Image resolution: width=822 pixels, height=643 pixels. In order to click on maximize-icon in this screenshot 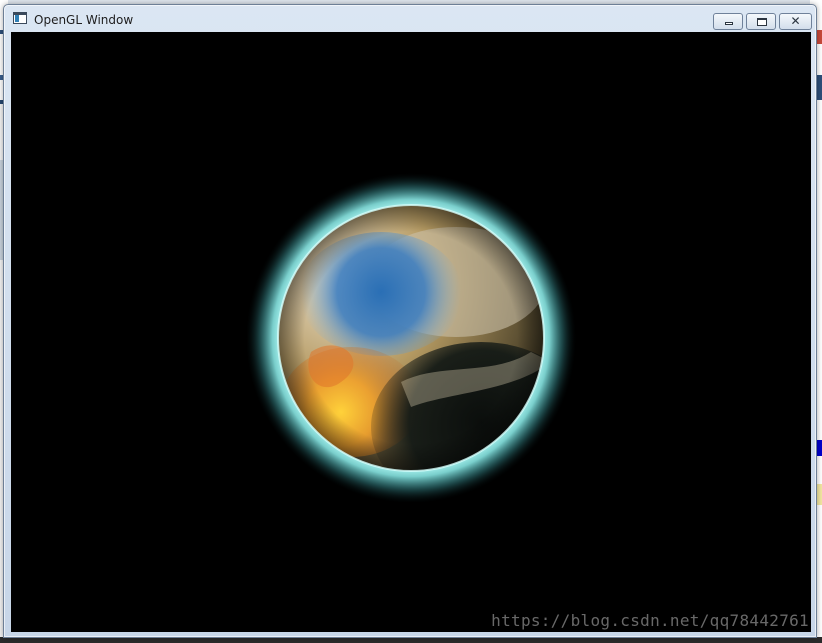, I will do `click(761, 21)`.